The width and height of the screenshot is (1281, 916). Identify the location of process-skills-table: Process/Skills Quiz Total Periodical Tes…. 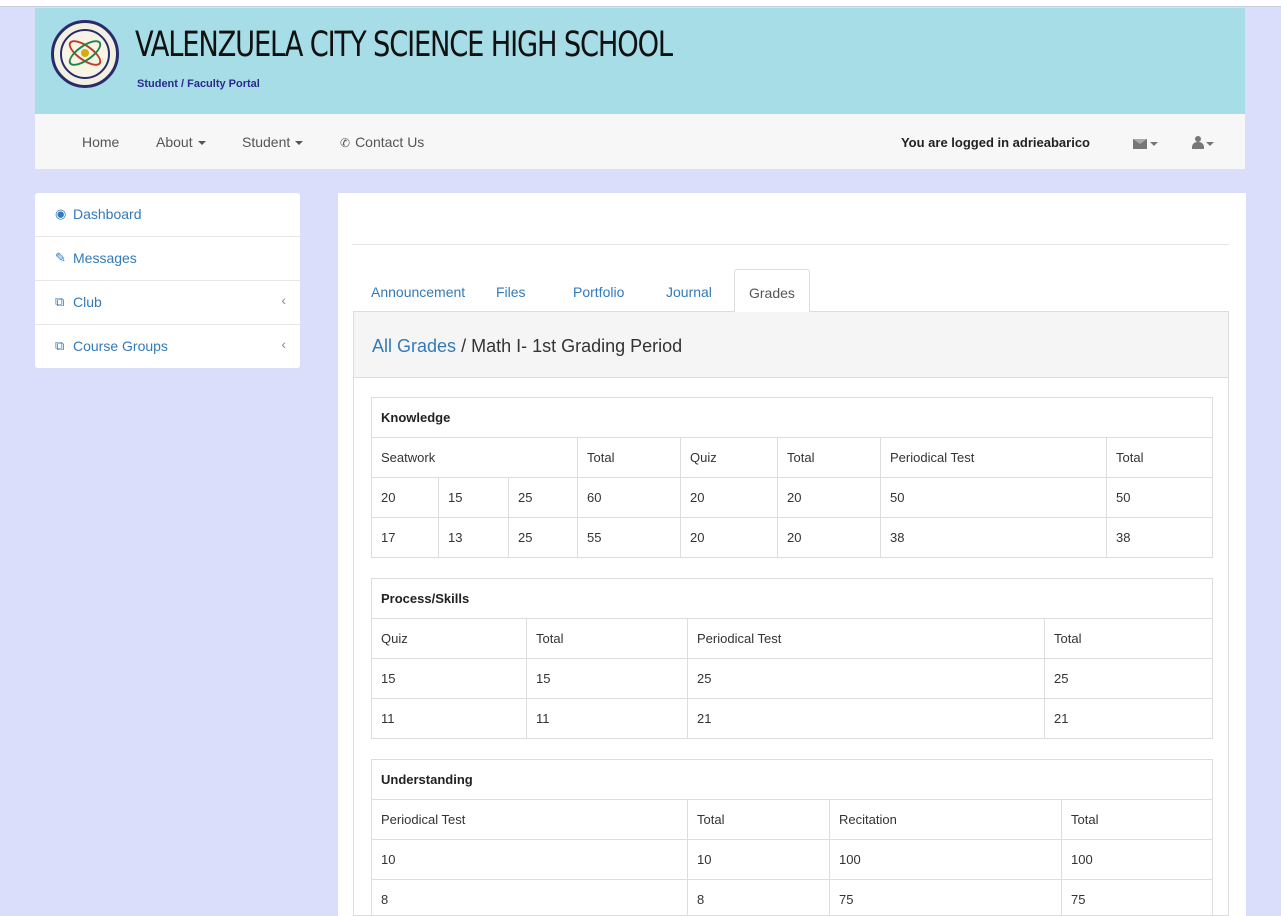
(792, 658).